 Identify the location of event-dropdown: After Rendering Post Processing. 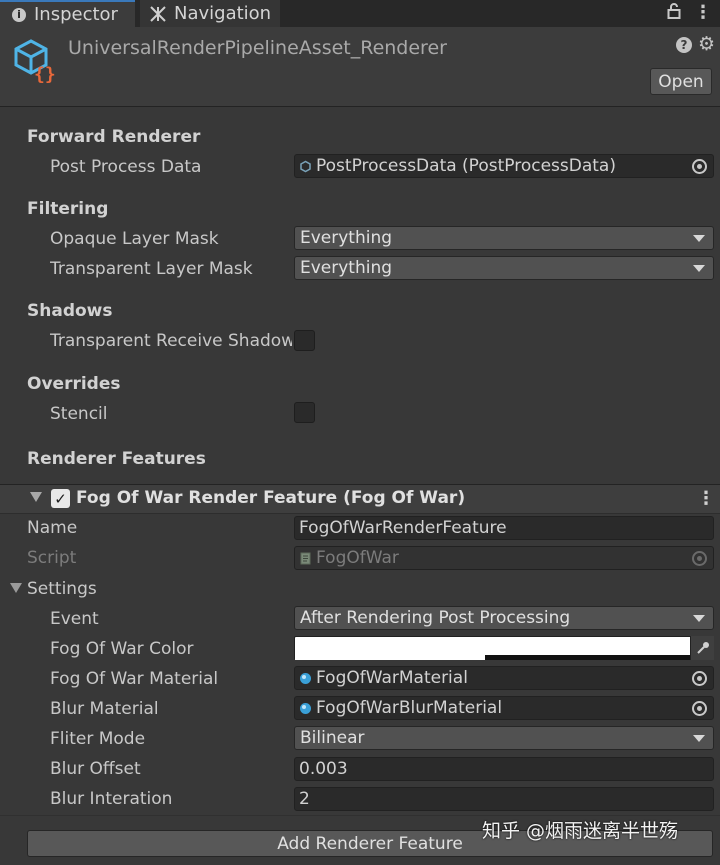
(504, 618).